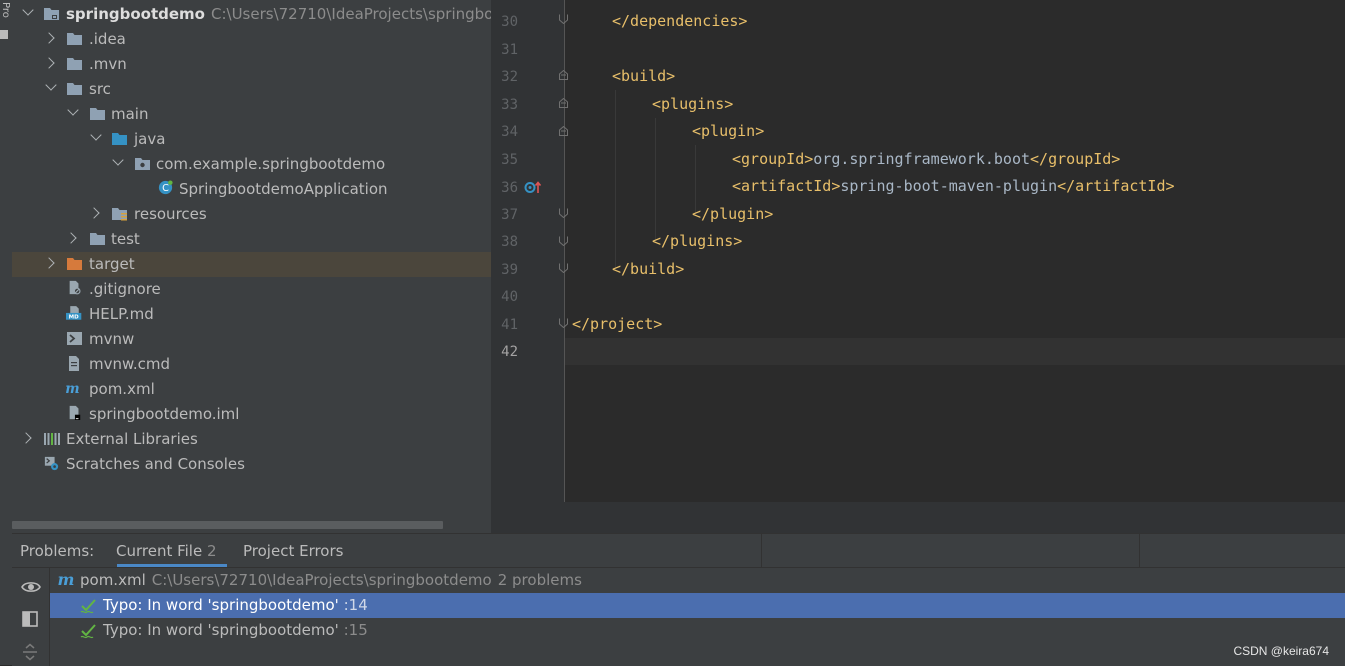 The width and height of the screenshot is (1345, 666). I want to click on library-icon, so click(52, 439).